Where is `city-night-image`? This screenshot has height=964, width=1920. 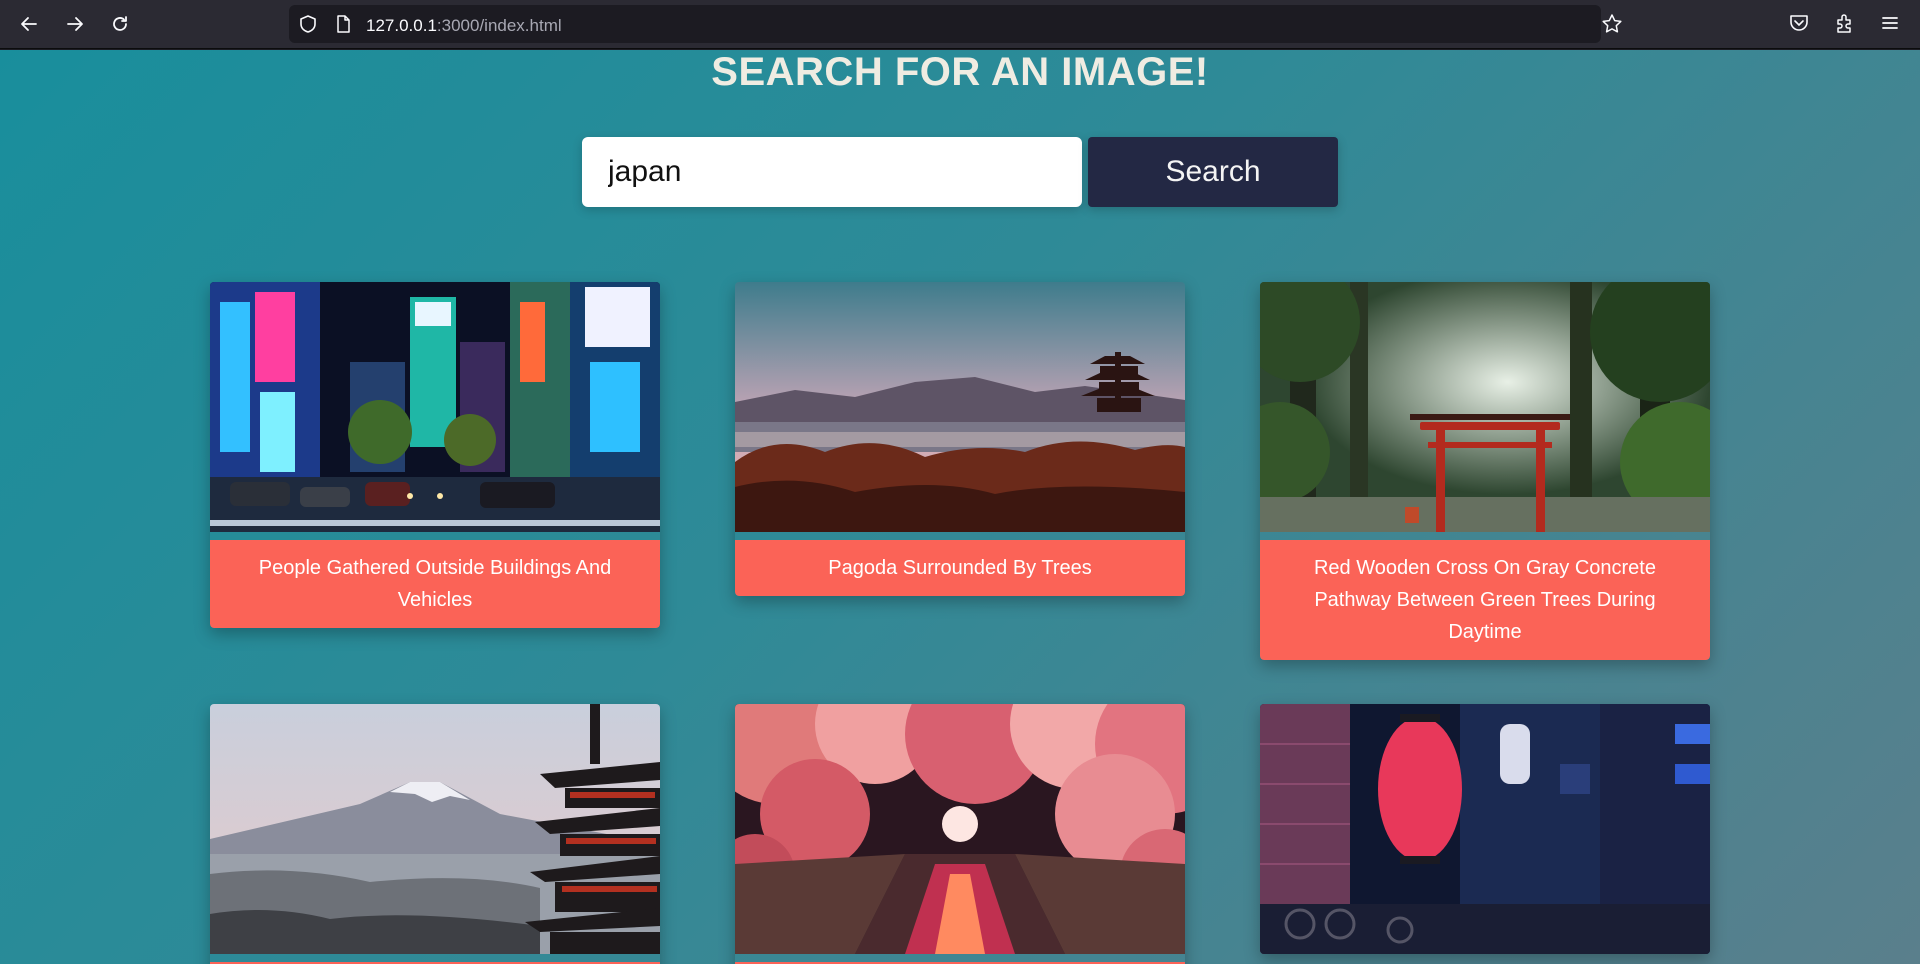
city-night-image is located at coordinates (435, 407).